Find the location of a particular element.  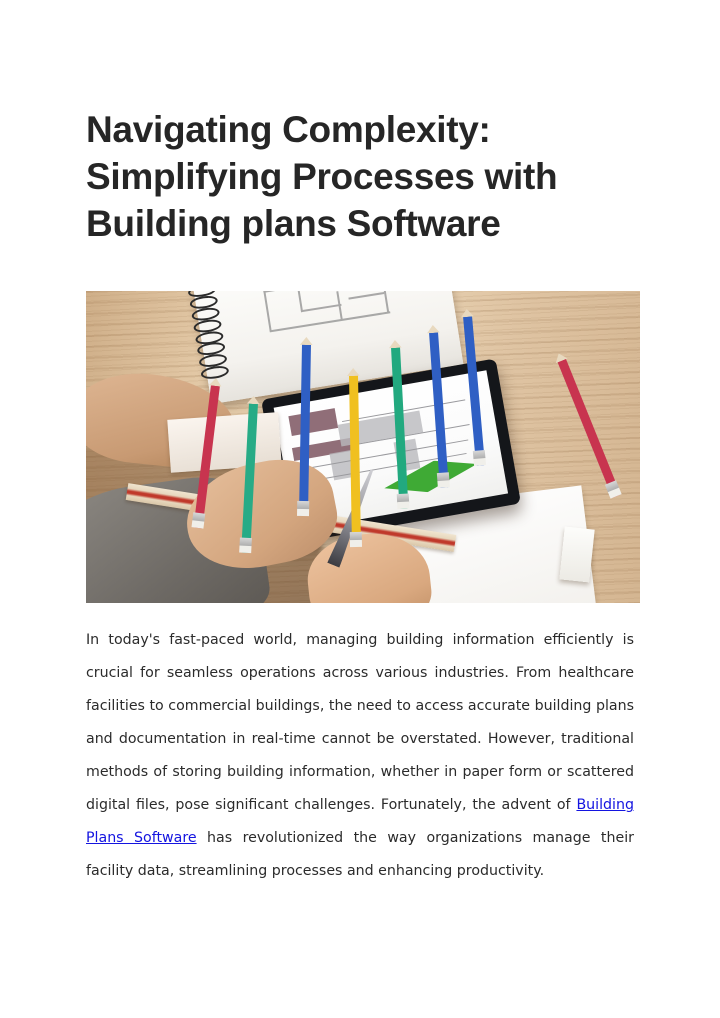

eraser is located at coordinates (577, 554).